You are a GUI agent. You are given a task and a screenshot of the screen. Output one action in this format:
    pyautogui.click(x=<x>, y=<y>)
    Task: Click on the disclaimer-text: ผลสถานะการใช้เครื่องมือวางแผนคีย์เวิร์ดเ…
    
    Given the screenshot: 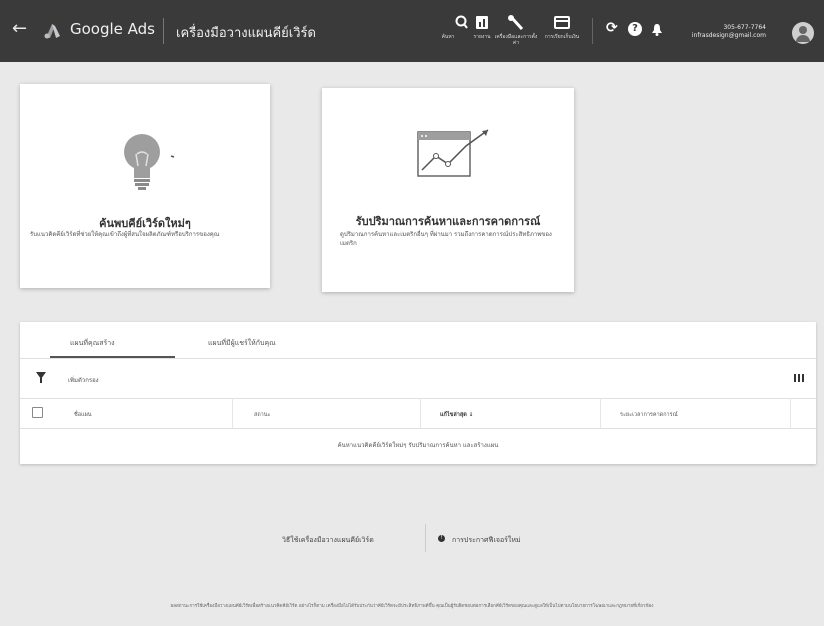 What is the action you would take?
    pyautogui.click(x=412, y=606)
    